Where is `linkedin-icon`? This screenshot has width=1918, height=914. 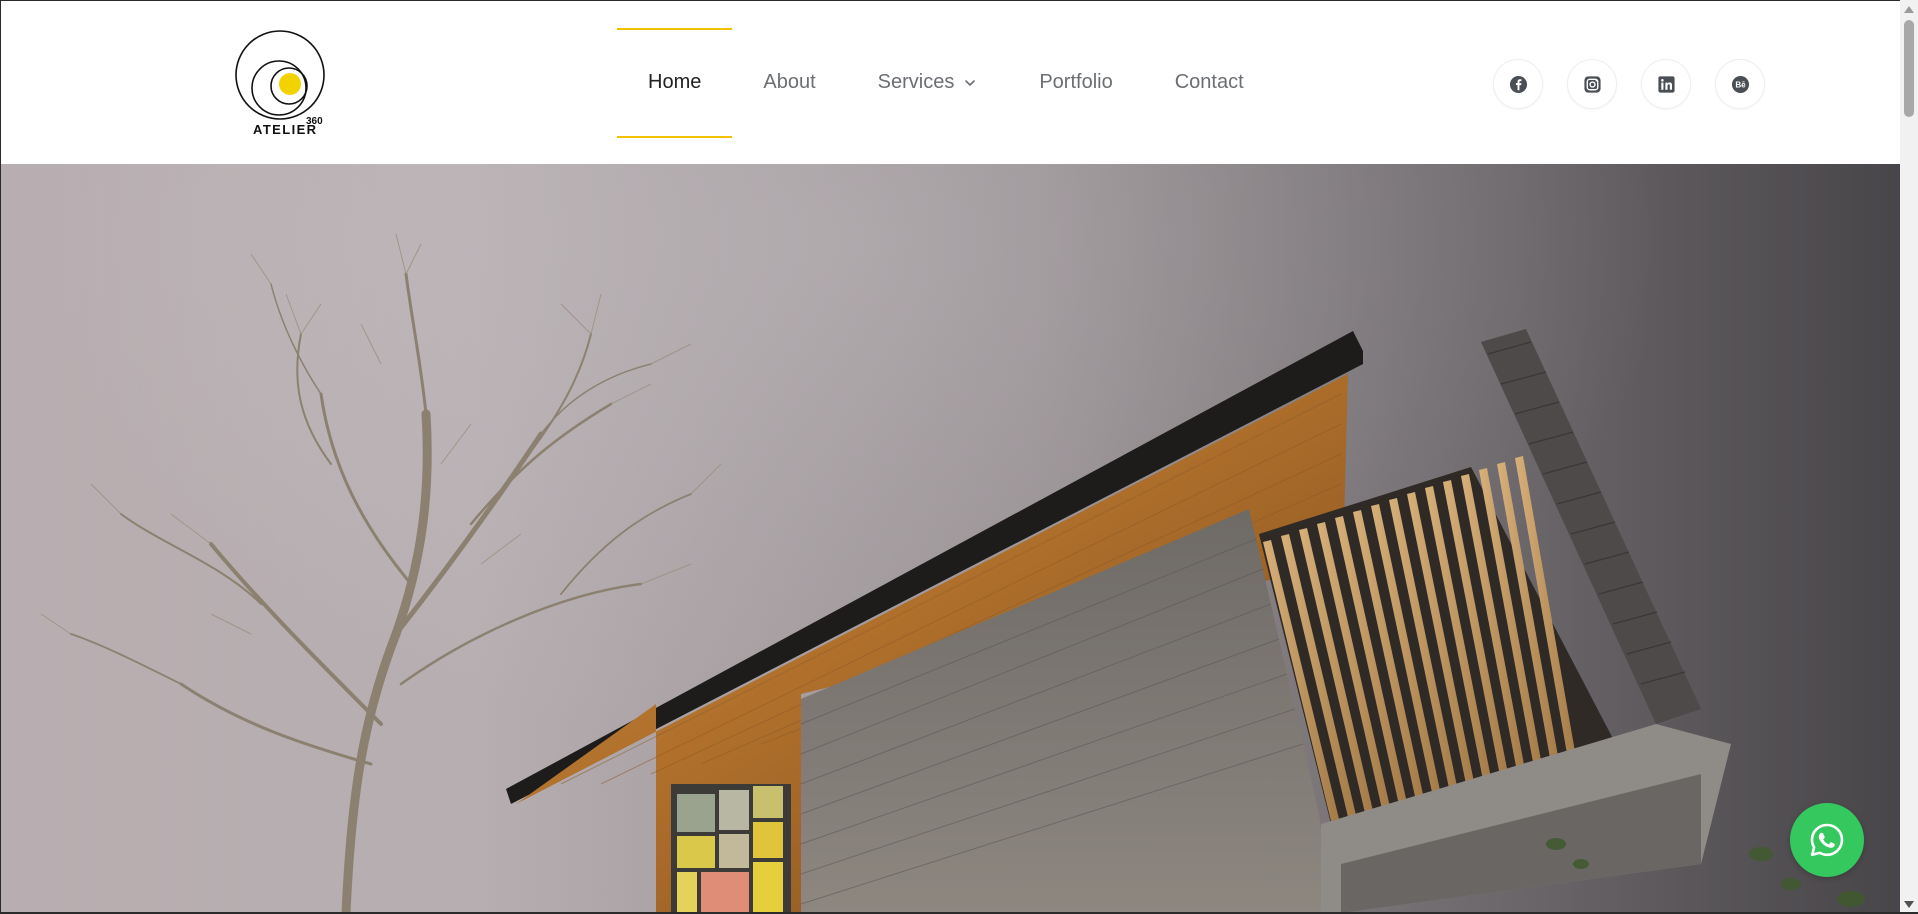
linkedin-icon is located at coordinates (1666, 84).